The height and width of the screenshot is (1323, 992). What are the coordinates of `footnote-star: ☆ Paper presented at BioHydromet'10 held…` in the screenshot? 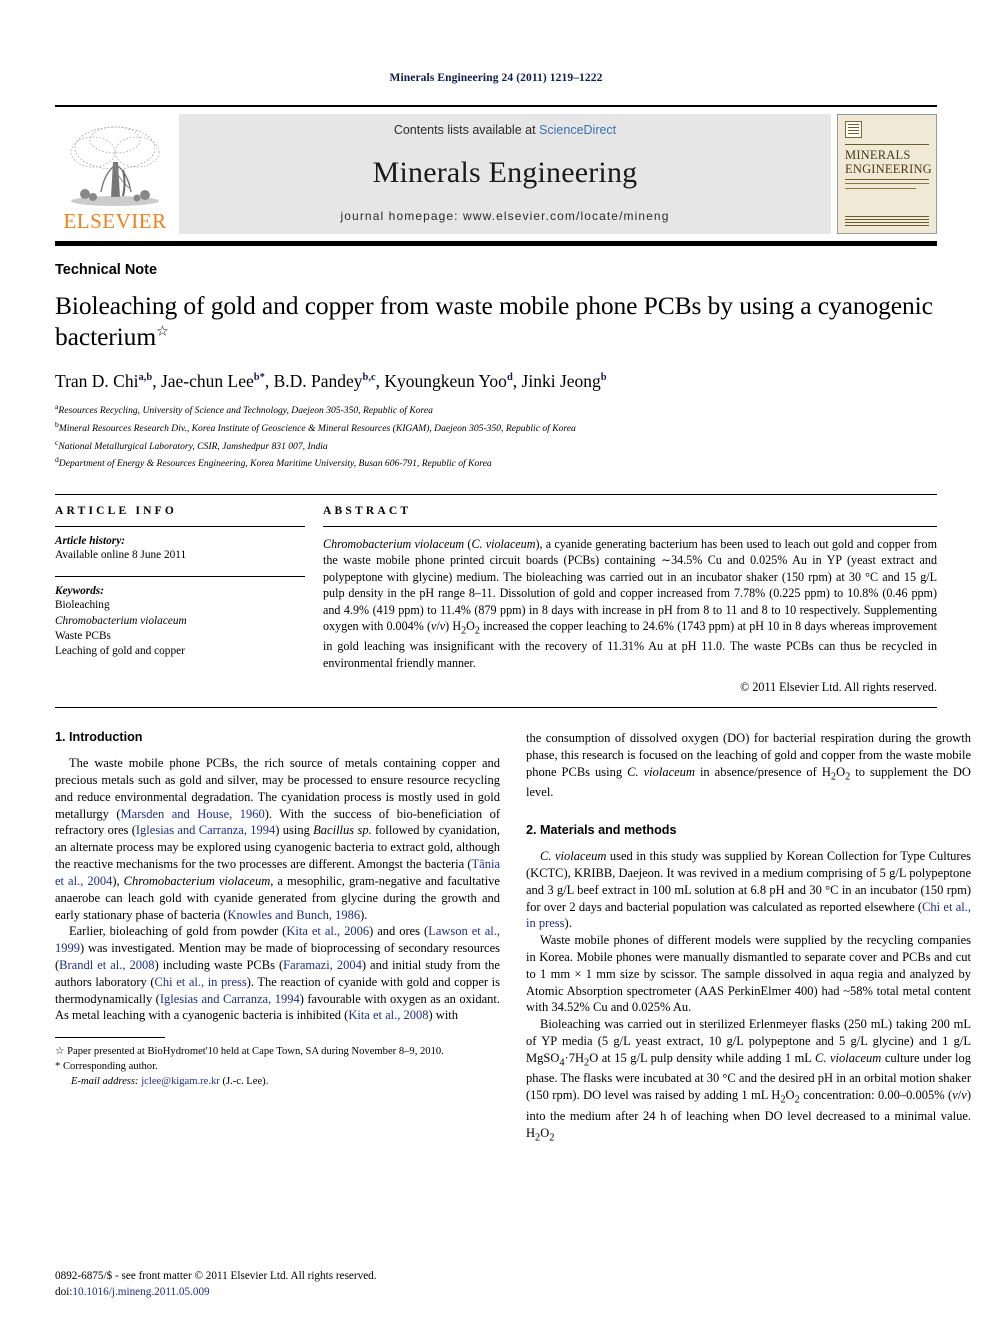 It's located at (277, 1052).